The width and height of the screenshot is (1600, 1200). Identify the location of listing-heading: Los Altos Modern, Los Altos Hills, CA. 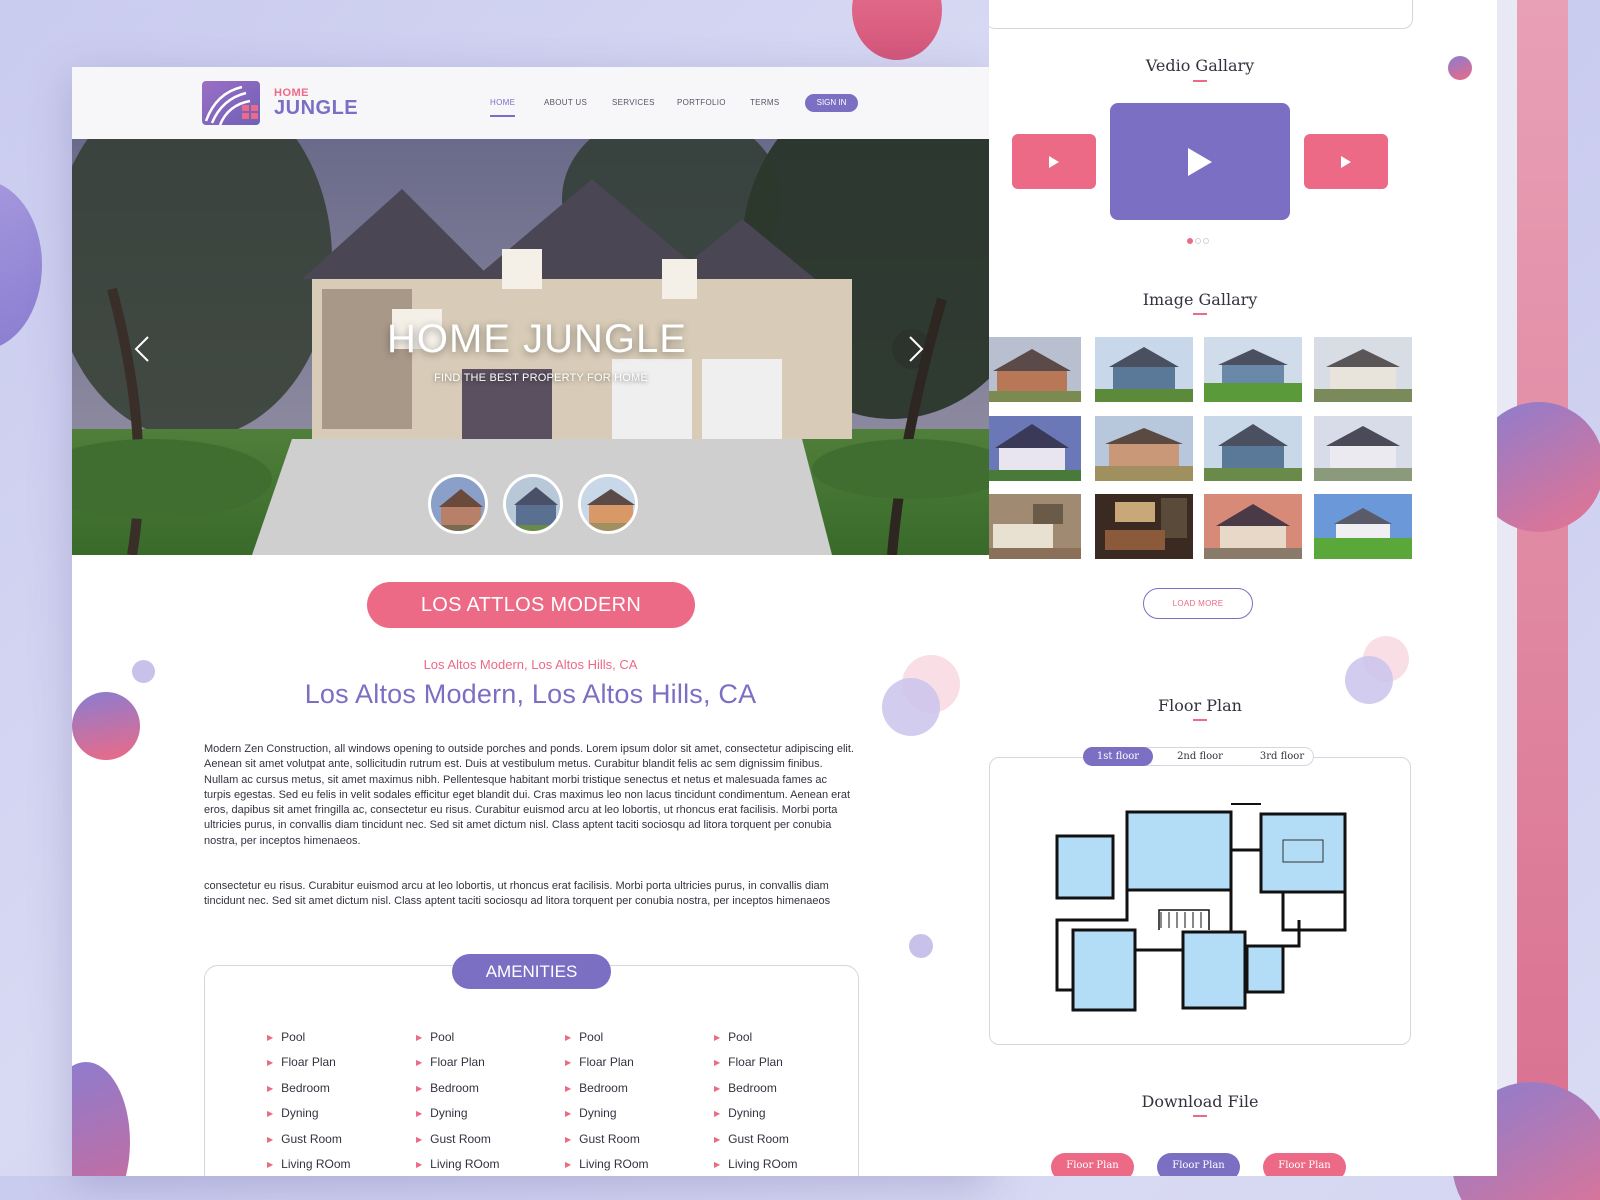
(530, 694).